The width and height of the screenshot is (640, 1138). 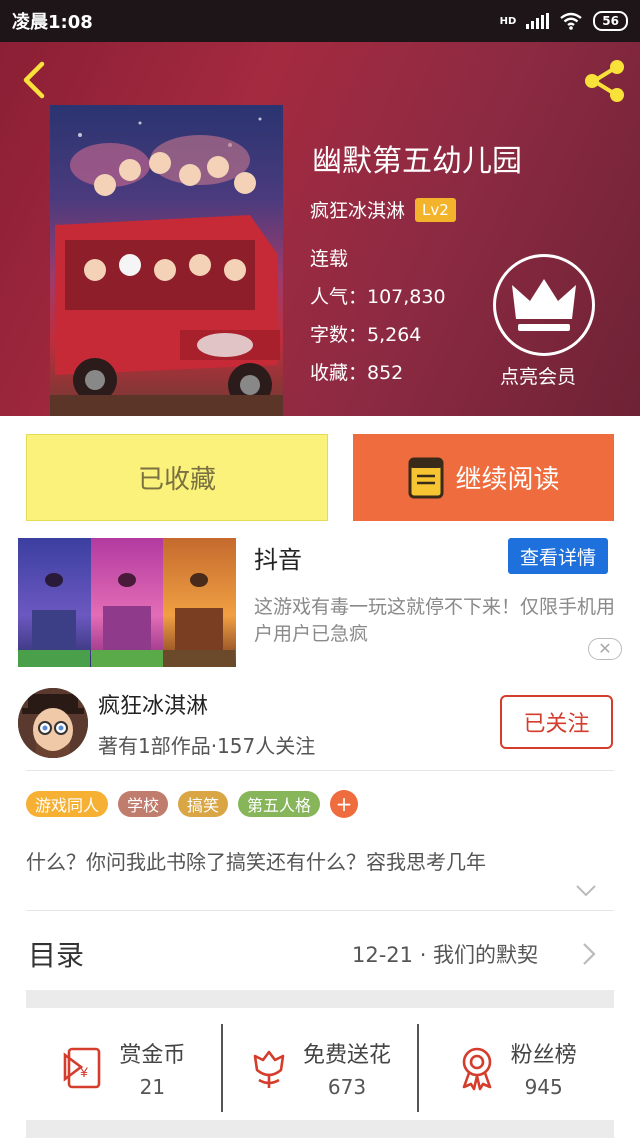 What do you see at coordinates (177, 477) in the screenshot?
I see `collected-button: 已收藏` at bounding box center [177, 477].